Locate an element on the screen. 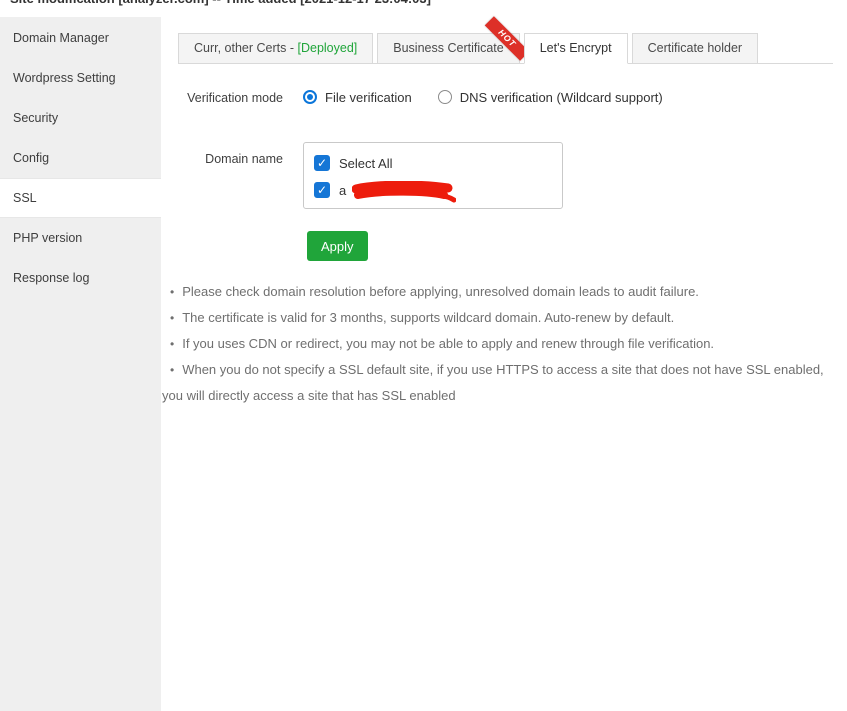 The height and width of the screenshot is (711, 847). dns-verification-label: DNS verification (Wildcard support) is located at coordinates (561, 97).